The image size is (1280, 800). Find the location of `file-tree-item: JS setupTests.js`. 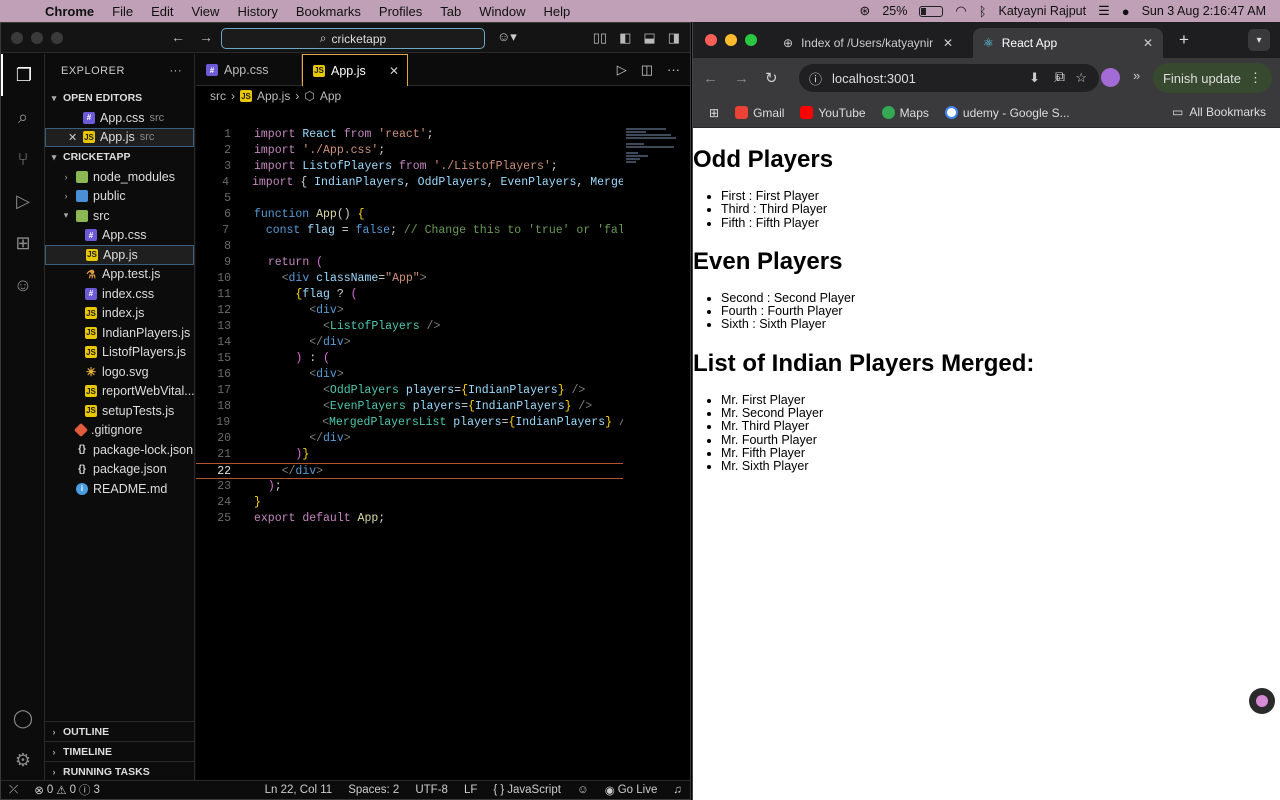

file-tree-item: JS setupTests.js is located at coordinates (119, 411).